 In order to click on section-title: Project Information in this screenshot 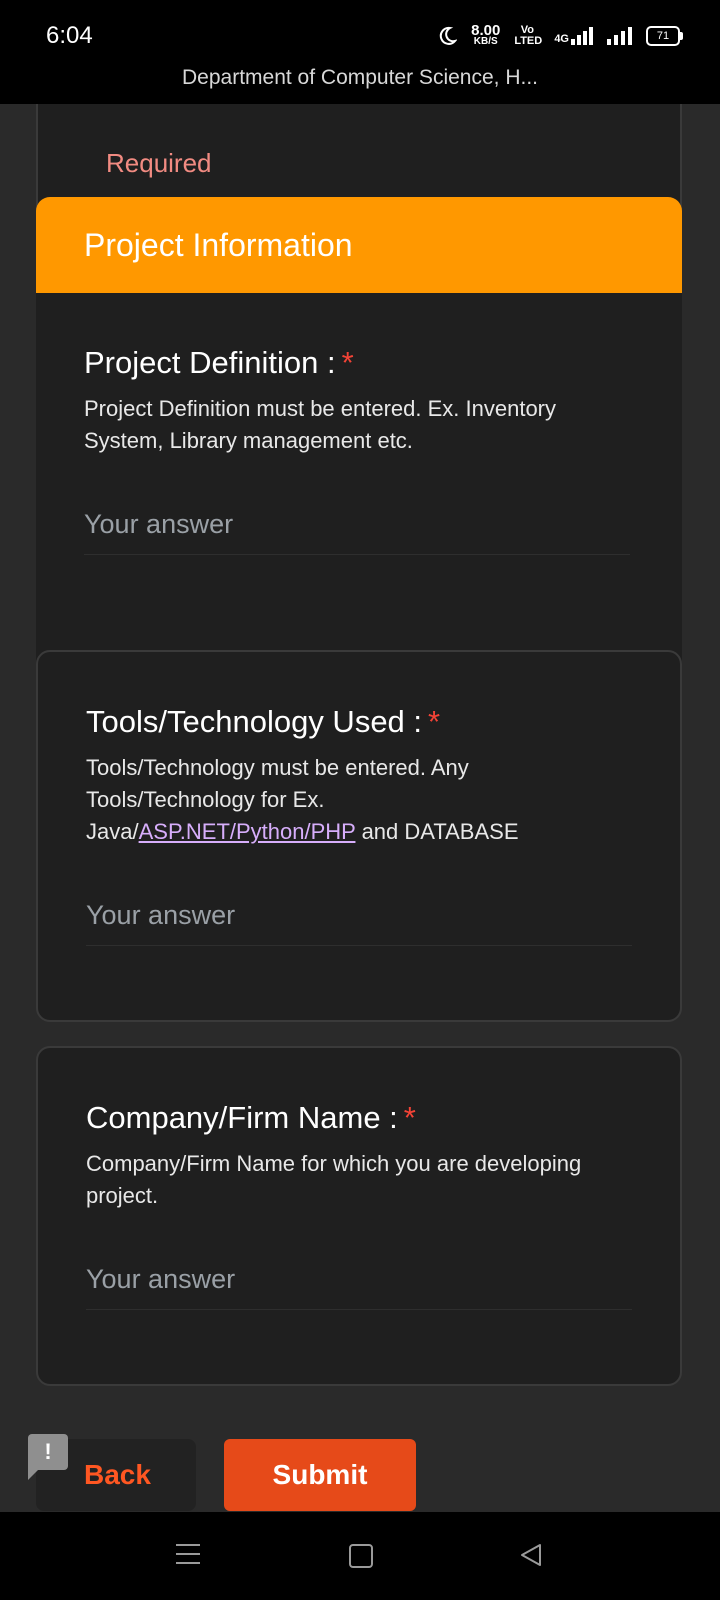, I will do `click(218, 244)`.